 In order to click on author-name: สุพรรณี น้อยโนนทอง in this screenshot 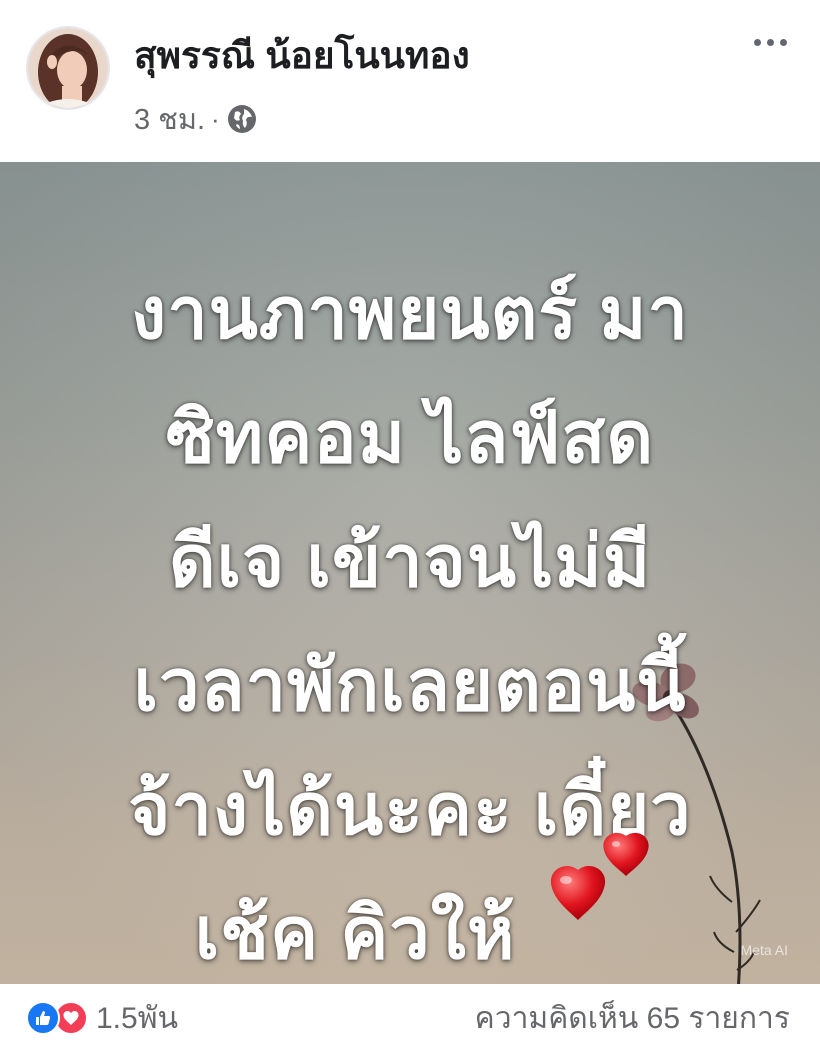, I will do `click(302, 55)`.